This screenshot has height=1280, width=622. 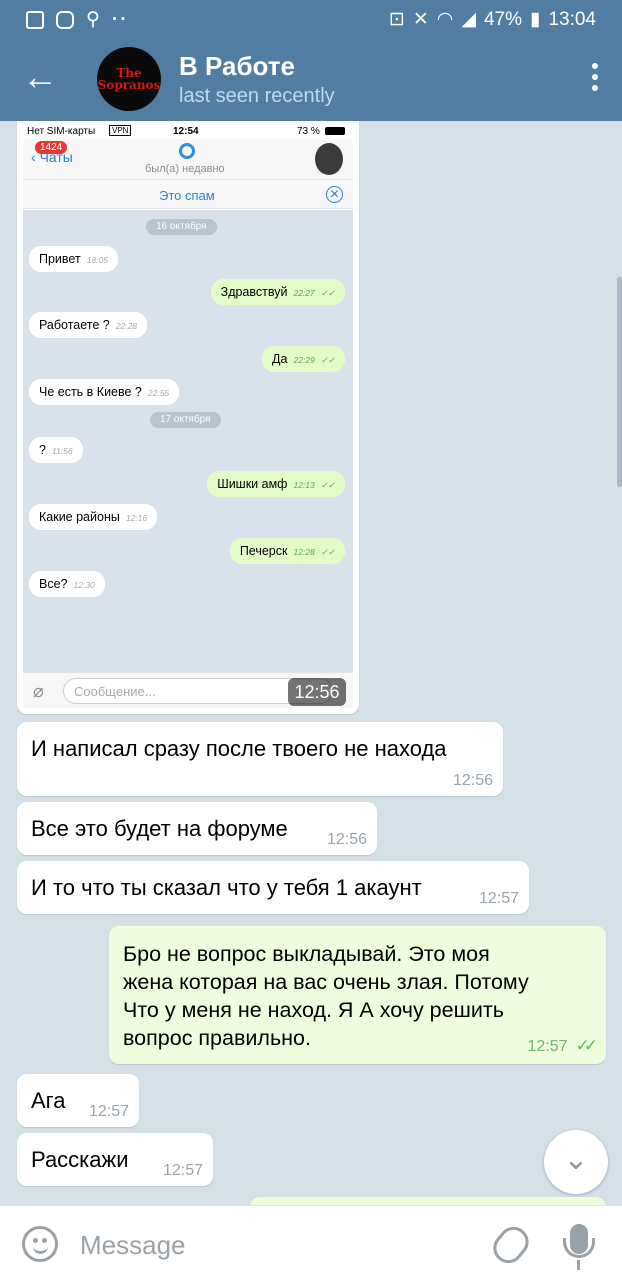 I want to click on more-notifications-icon: ··, so click(x=120, y=19).